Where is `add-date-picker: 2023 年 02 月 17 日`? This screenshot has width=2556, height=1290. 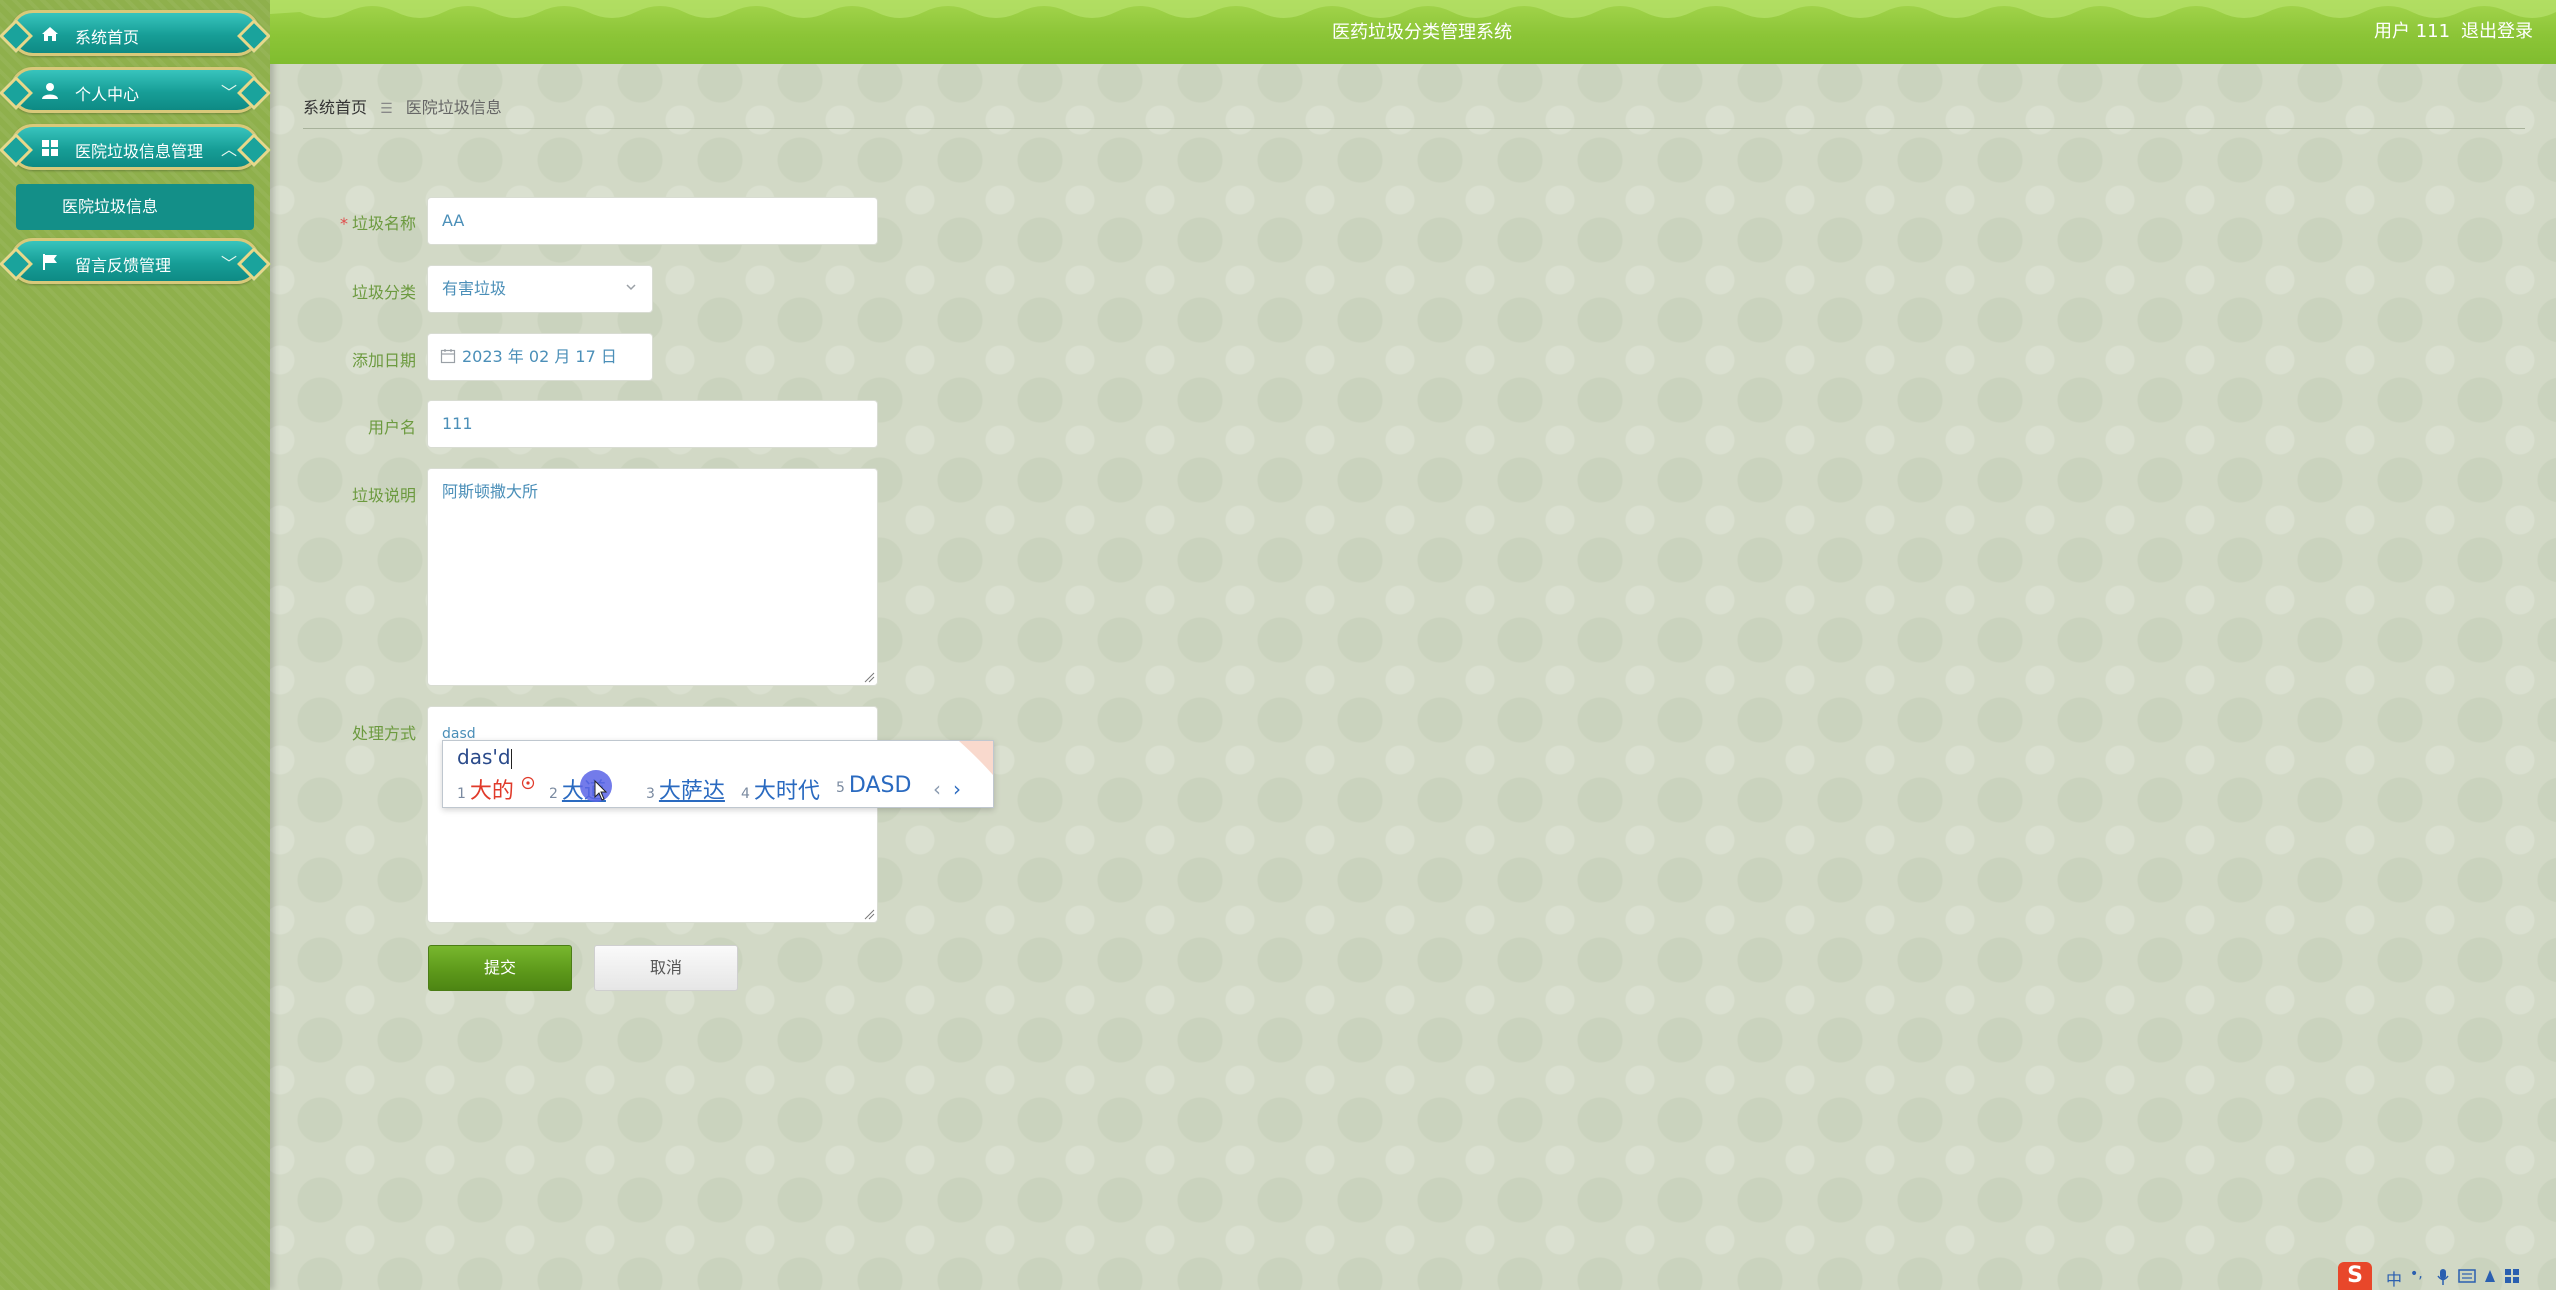
add-date-picker: 2023 年 02 月 17 日 is located at coordinates (540, 357).